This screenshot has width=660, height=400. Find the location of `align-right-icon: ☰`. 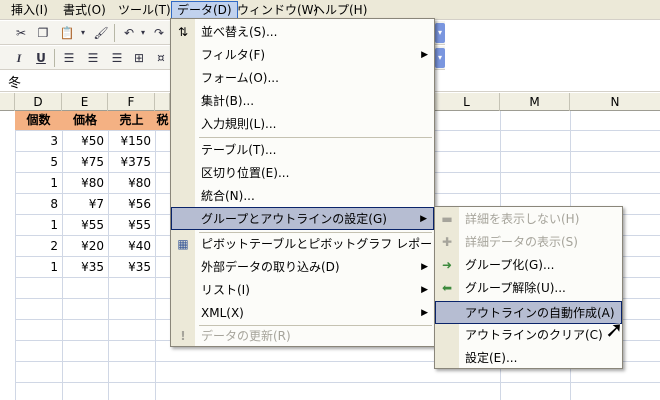

align-right-icon: ☰ is located at coordinates (117, 58).